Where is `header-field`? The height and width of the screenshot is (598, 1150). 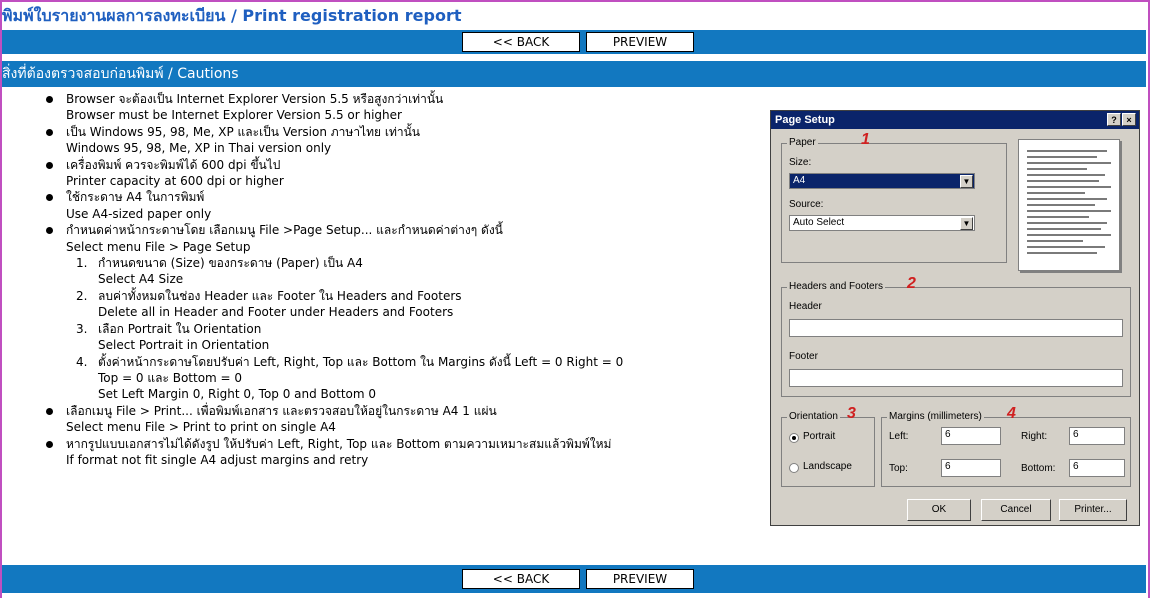 header-field is located at coordinates (956, 328).